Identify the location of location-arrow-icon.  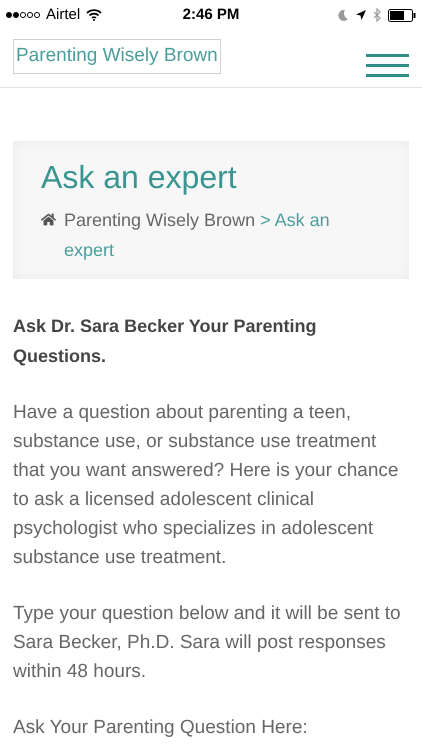
(361, 15).